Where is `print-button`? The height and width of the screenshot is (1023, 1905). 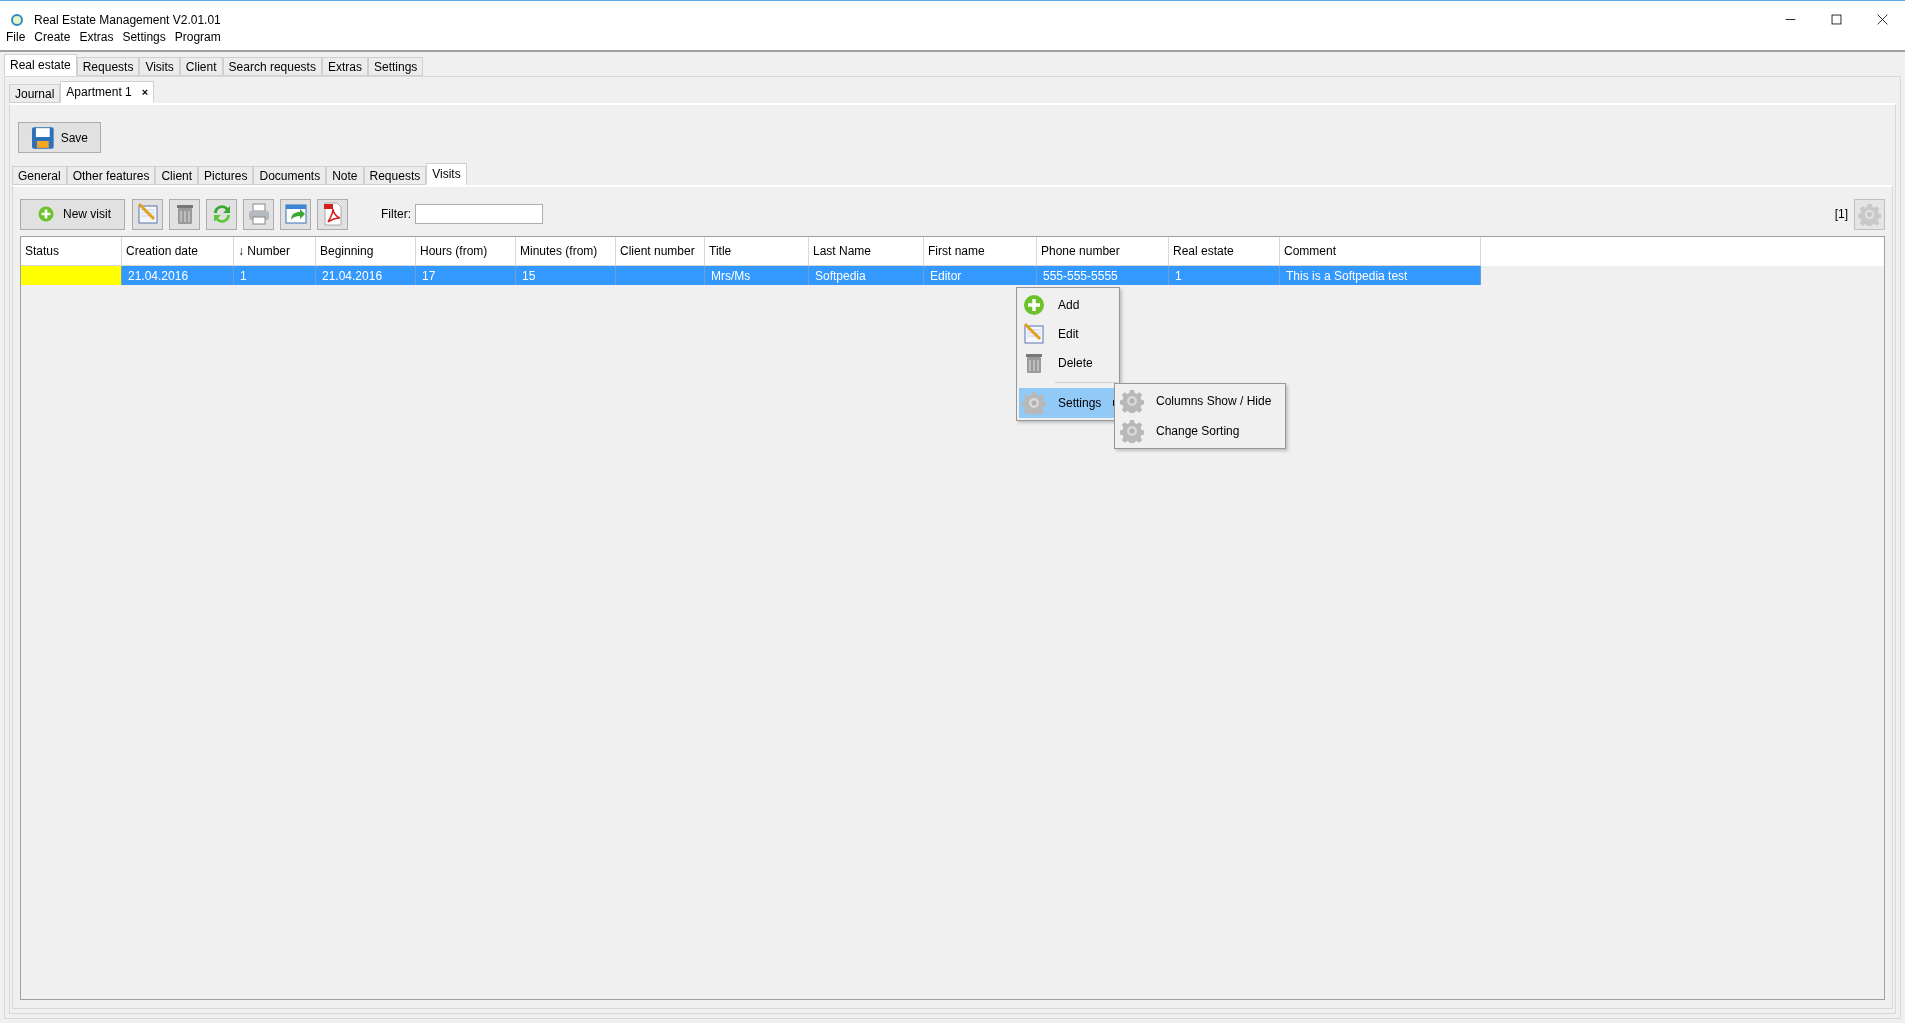
print-button is located at coordinates (258, 214).